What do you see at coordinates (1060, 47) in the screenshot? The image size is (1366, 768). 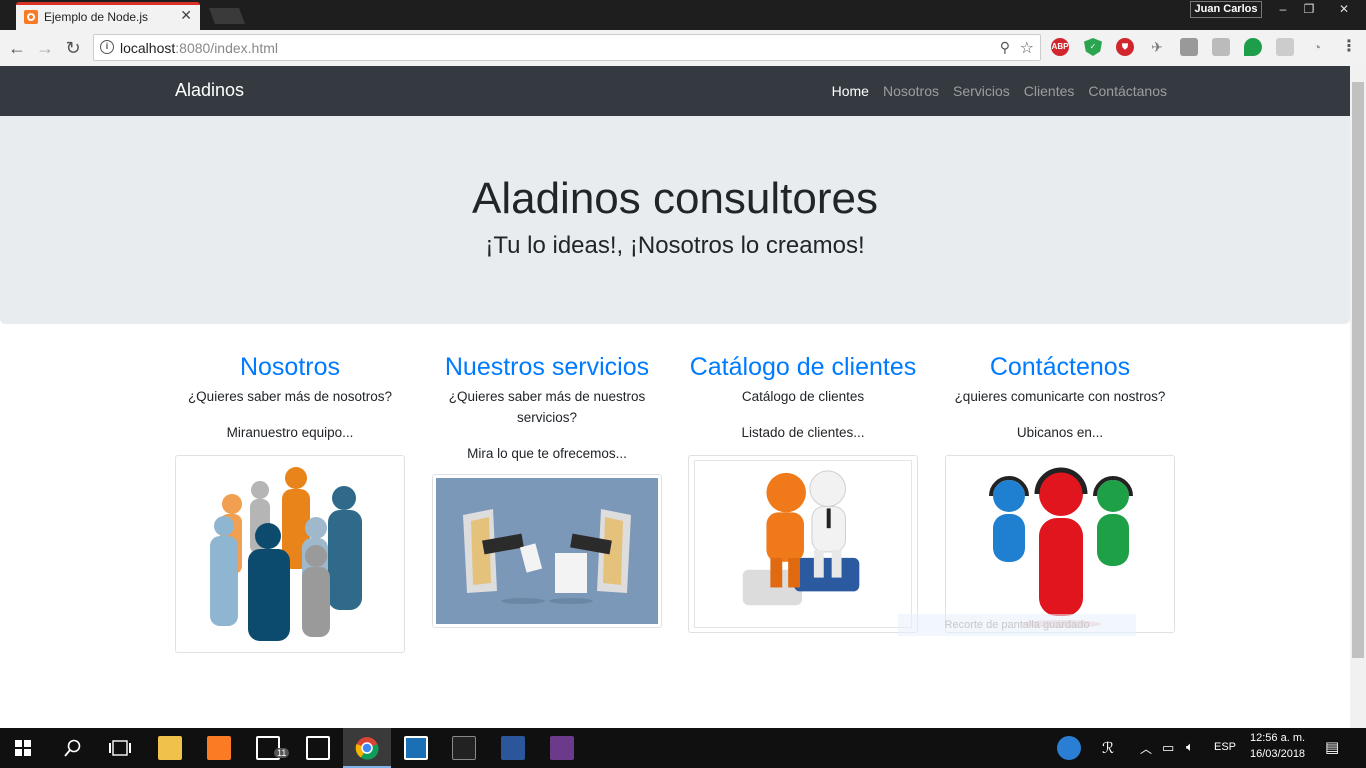 I see `adblock-plus-icon: ABP` at bounding box center [1060, 47].